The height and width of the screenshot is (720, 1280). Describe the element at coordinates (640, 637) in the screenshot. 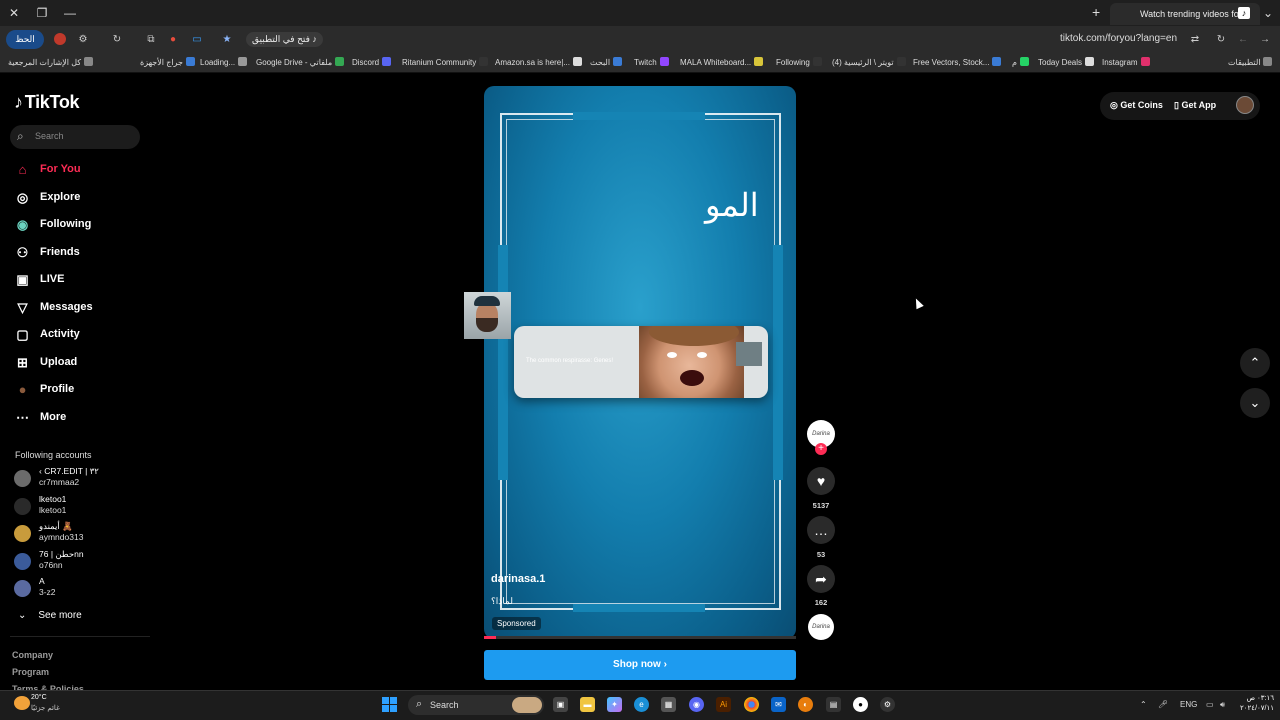

I see `video-progress-bar` at that location.